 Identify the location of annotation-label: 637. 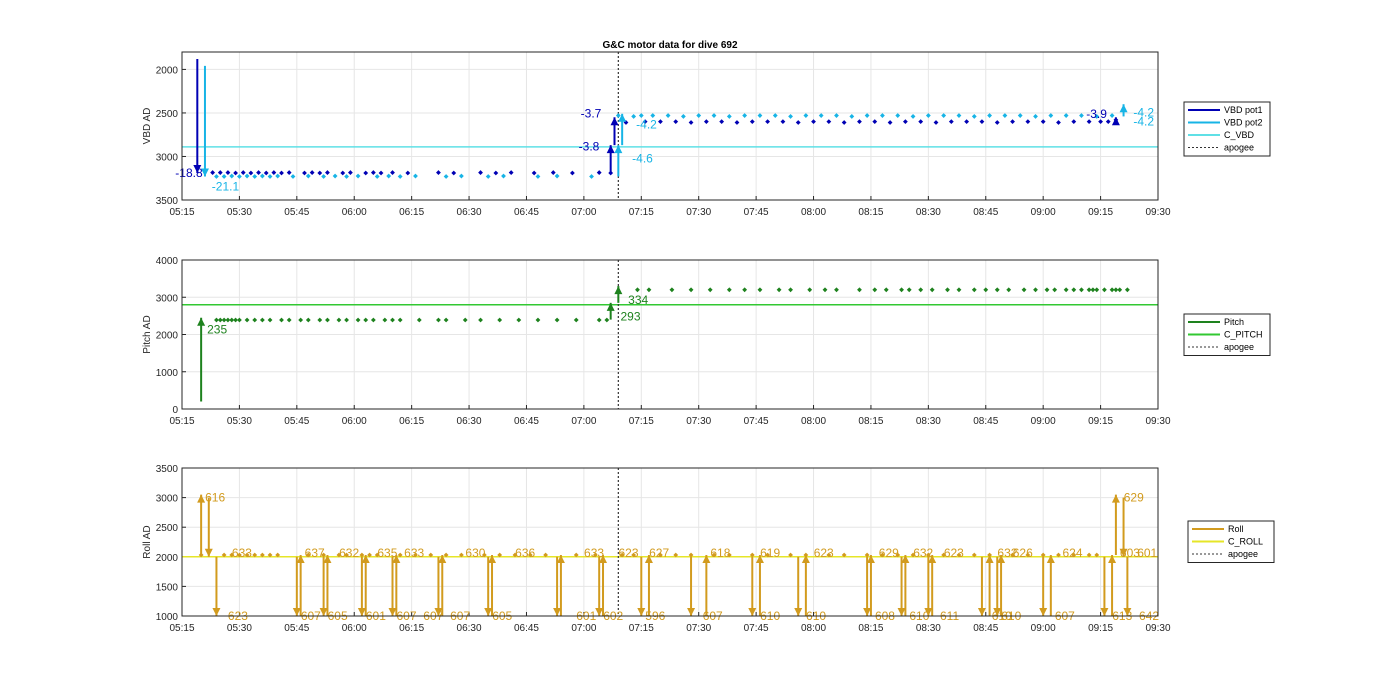
(315, 553).